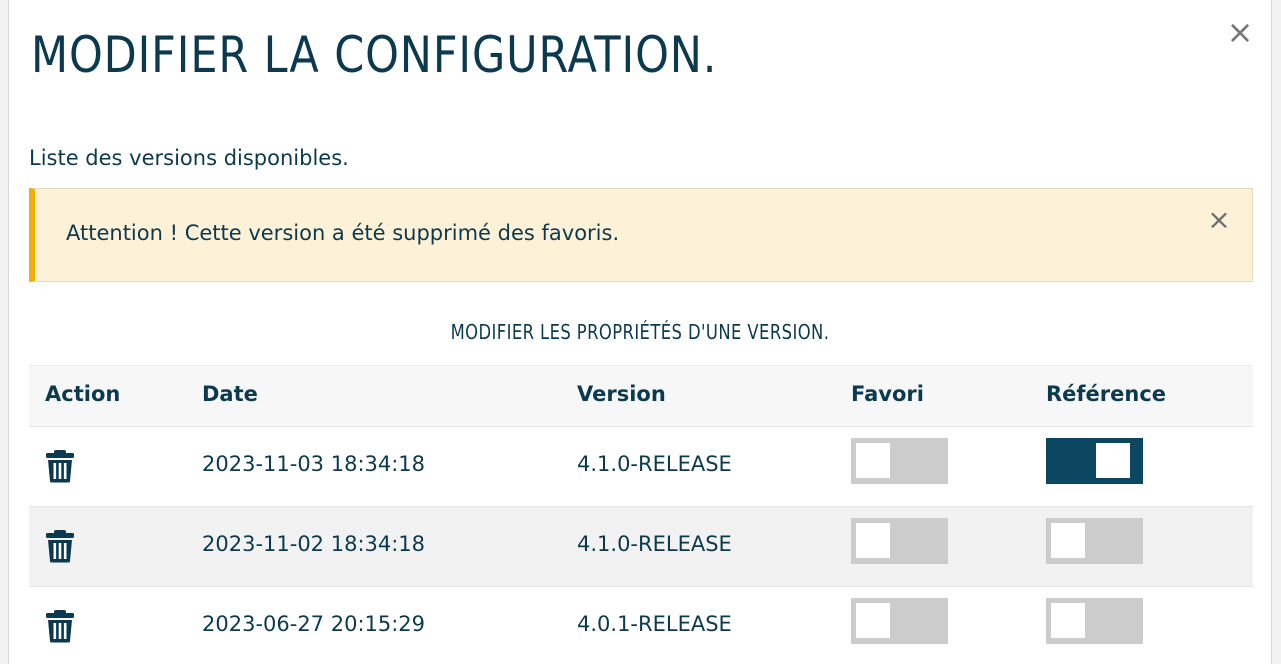 This screenshot has width=1281, height=666. Describe the element at coordinates (314, 464) in the screenshot. I see `row-date: 2023-11-03 18:34:18` at that location.